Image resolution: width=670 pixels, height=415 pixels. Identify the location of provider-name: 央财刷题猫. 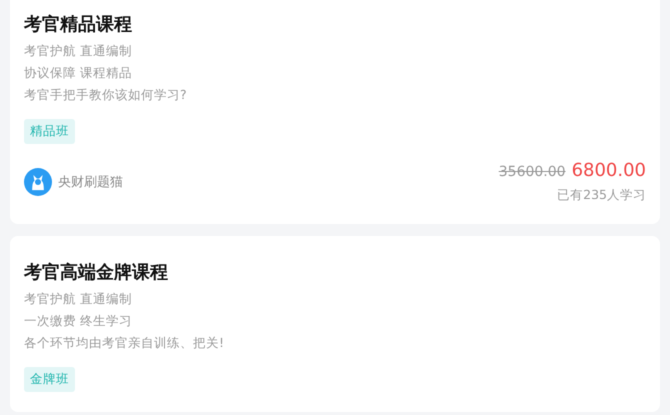
(90, 182).